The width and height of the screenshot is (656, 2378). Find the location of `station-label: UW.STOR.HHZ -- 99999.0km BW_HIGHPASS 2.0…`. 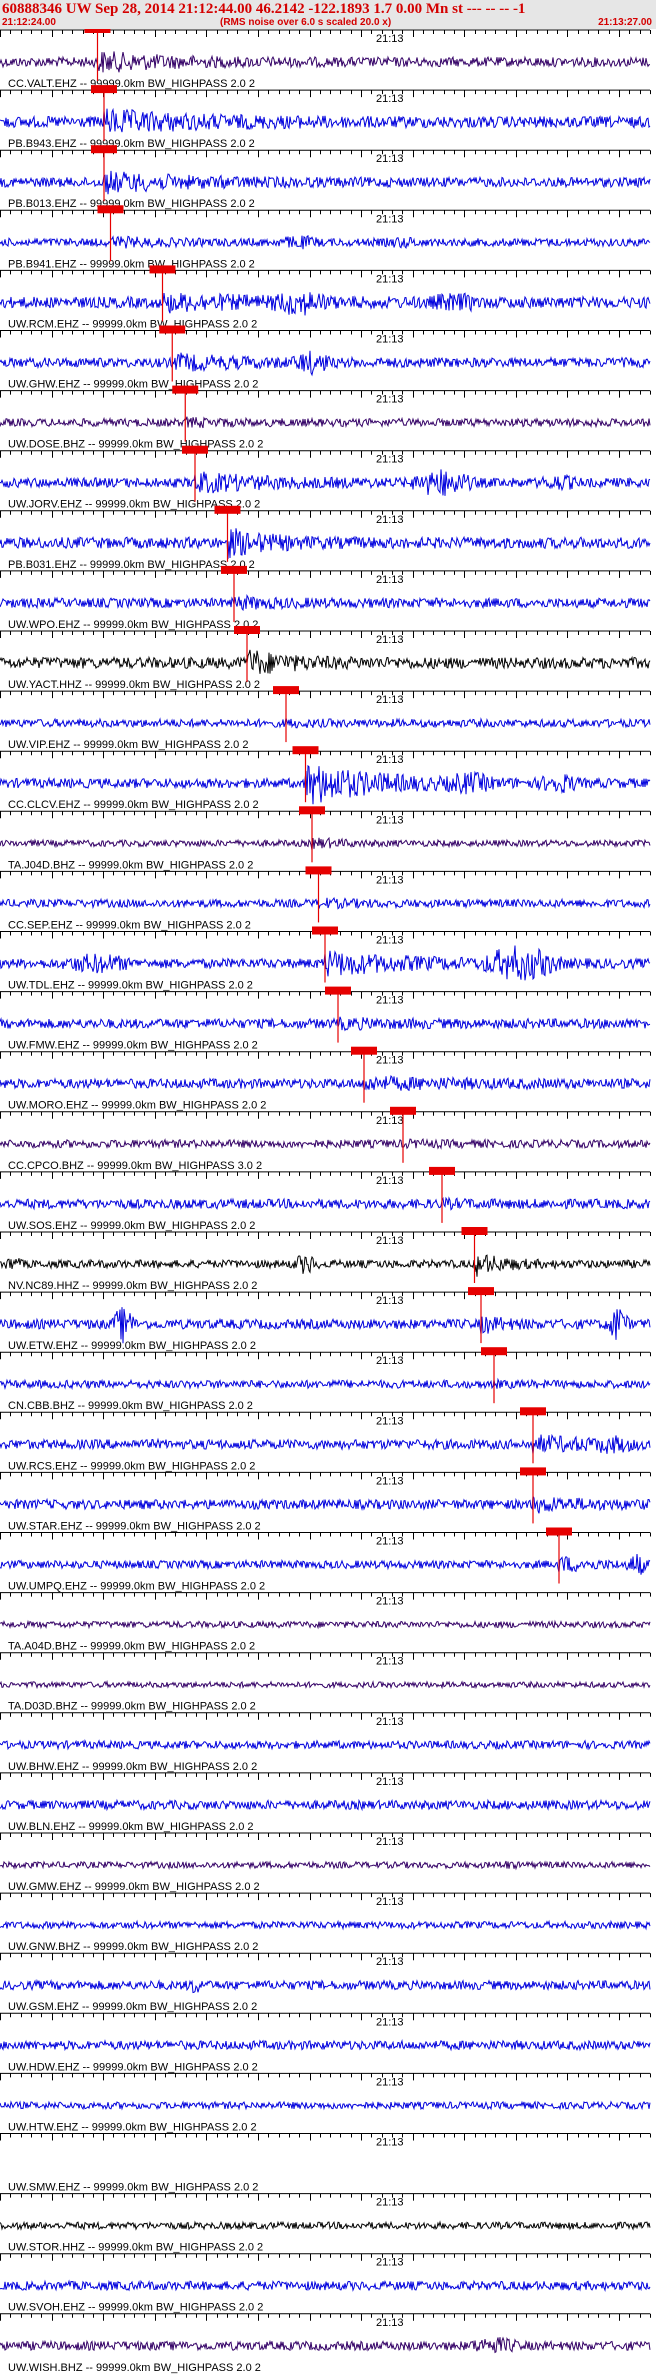

station-label: UW.STOR.HHZ -- 99999.0km BW_HIGHPASS 2.0… is located at coordinates (135, 2248).